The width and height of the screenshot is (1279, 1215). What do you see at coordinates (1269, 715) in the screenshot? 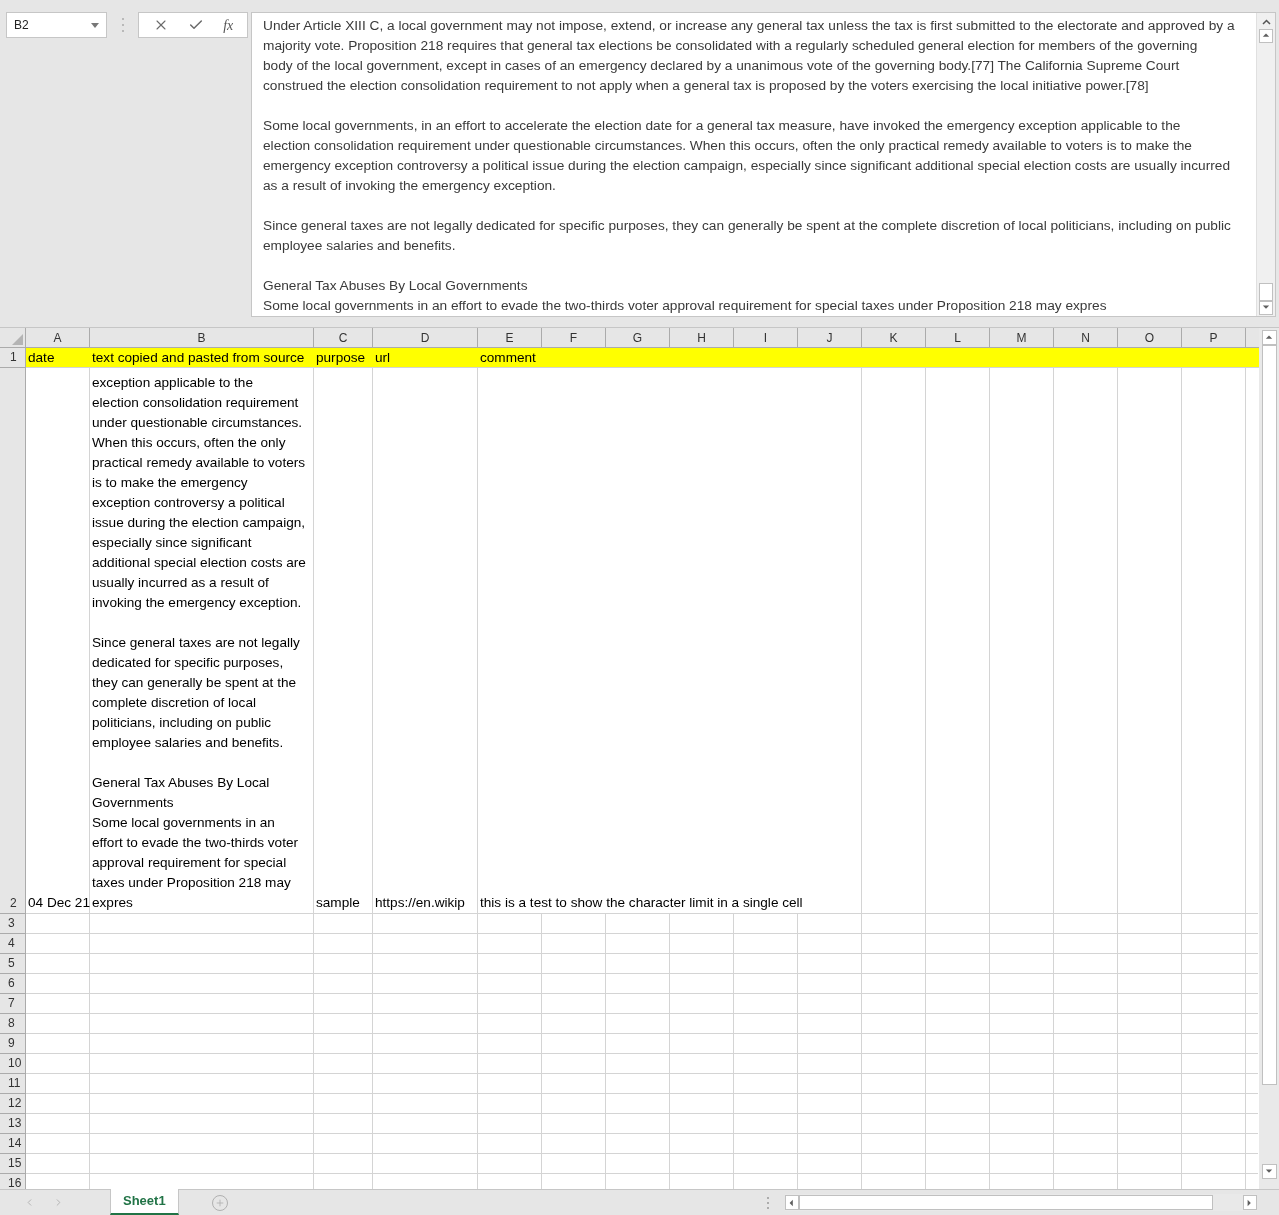
I see `scroll-thumb` at bounding box center [1269, 715].